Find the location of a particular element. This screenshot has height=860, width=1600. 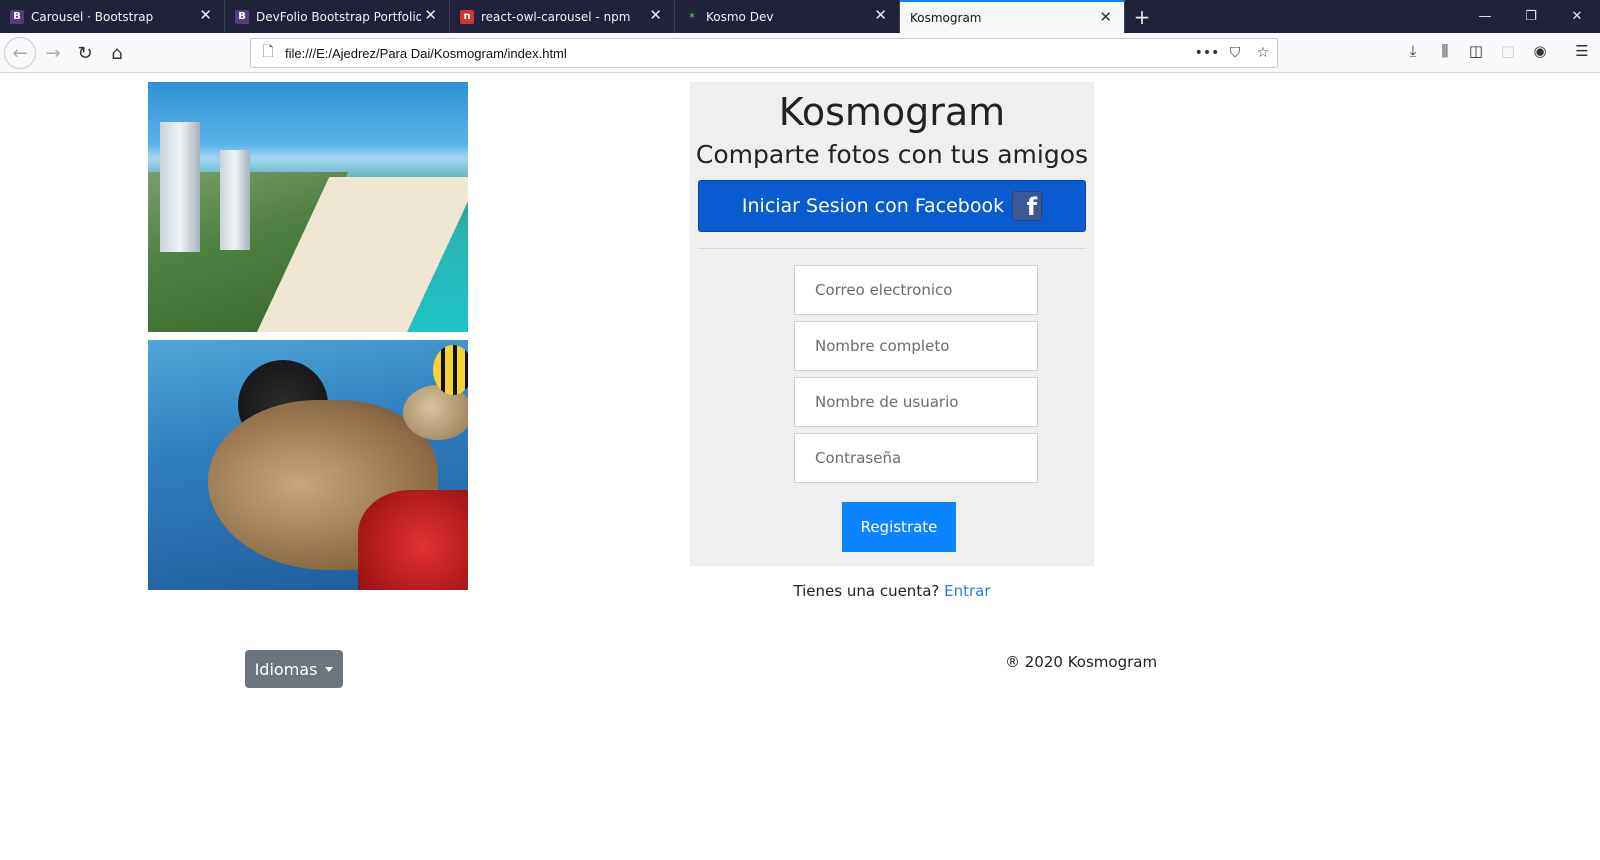

brand-title: Kosmogram is located at coordinates (892, 112).